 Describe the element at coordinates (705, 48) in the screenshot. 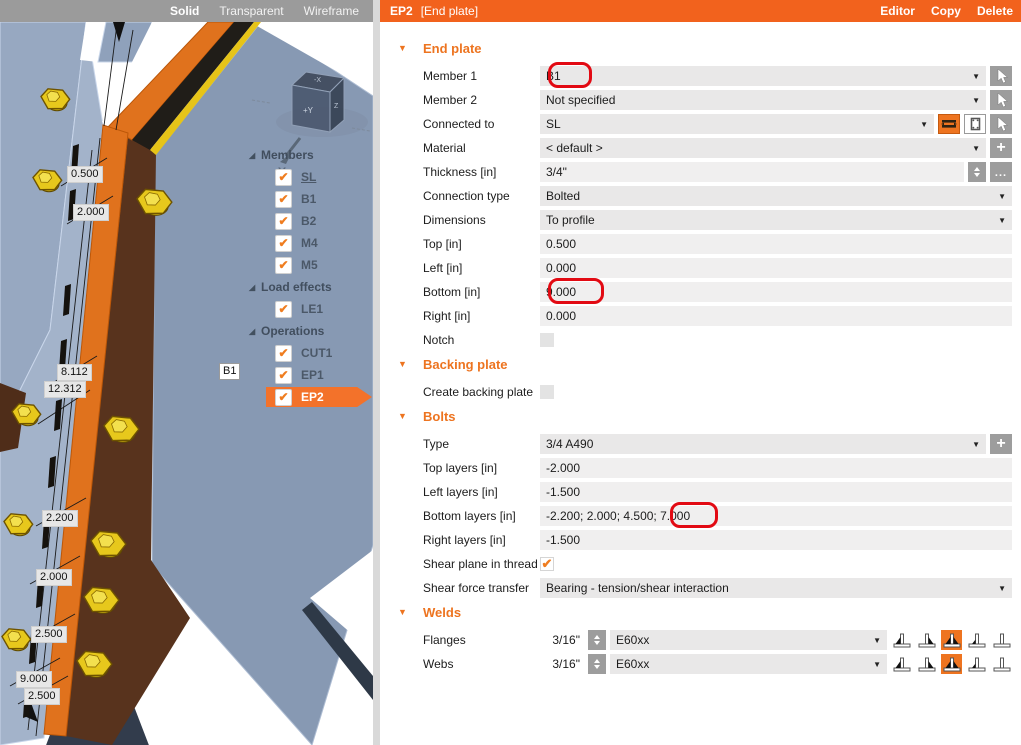

I see `section-header-end-plate: ▼ End plate` at that location.